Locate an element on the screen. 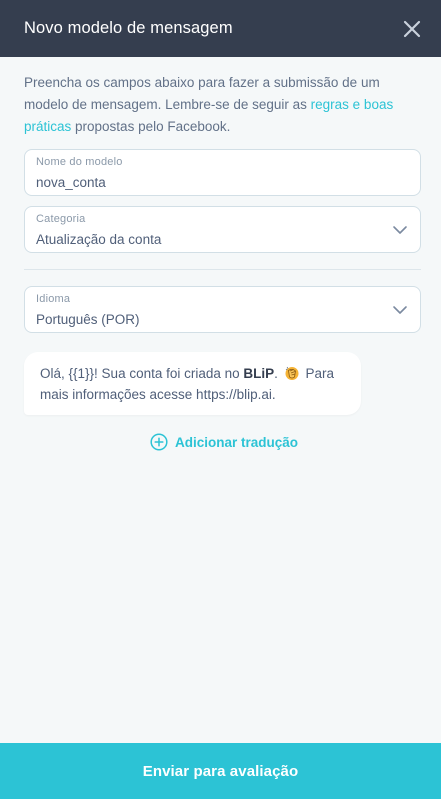 The height and width of the screenshot is (799, 441). language-select: Idioma Português (POR) is located at coordinates (222, 309).